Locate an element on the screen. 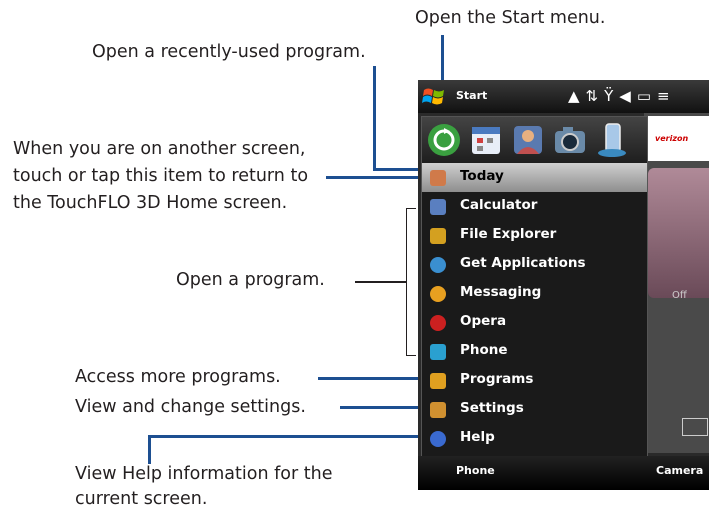 This screenshot has width=709, height=512. callout-line-recent-vertical is located at coordinates (374, 118).